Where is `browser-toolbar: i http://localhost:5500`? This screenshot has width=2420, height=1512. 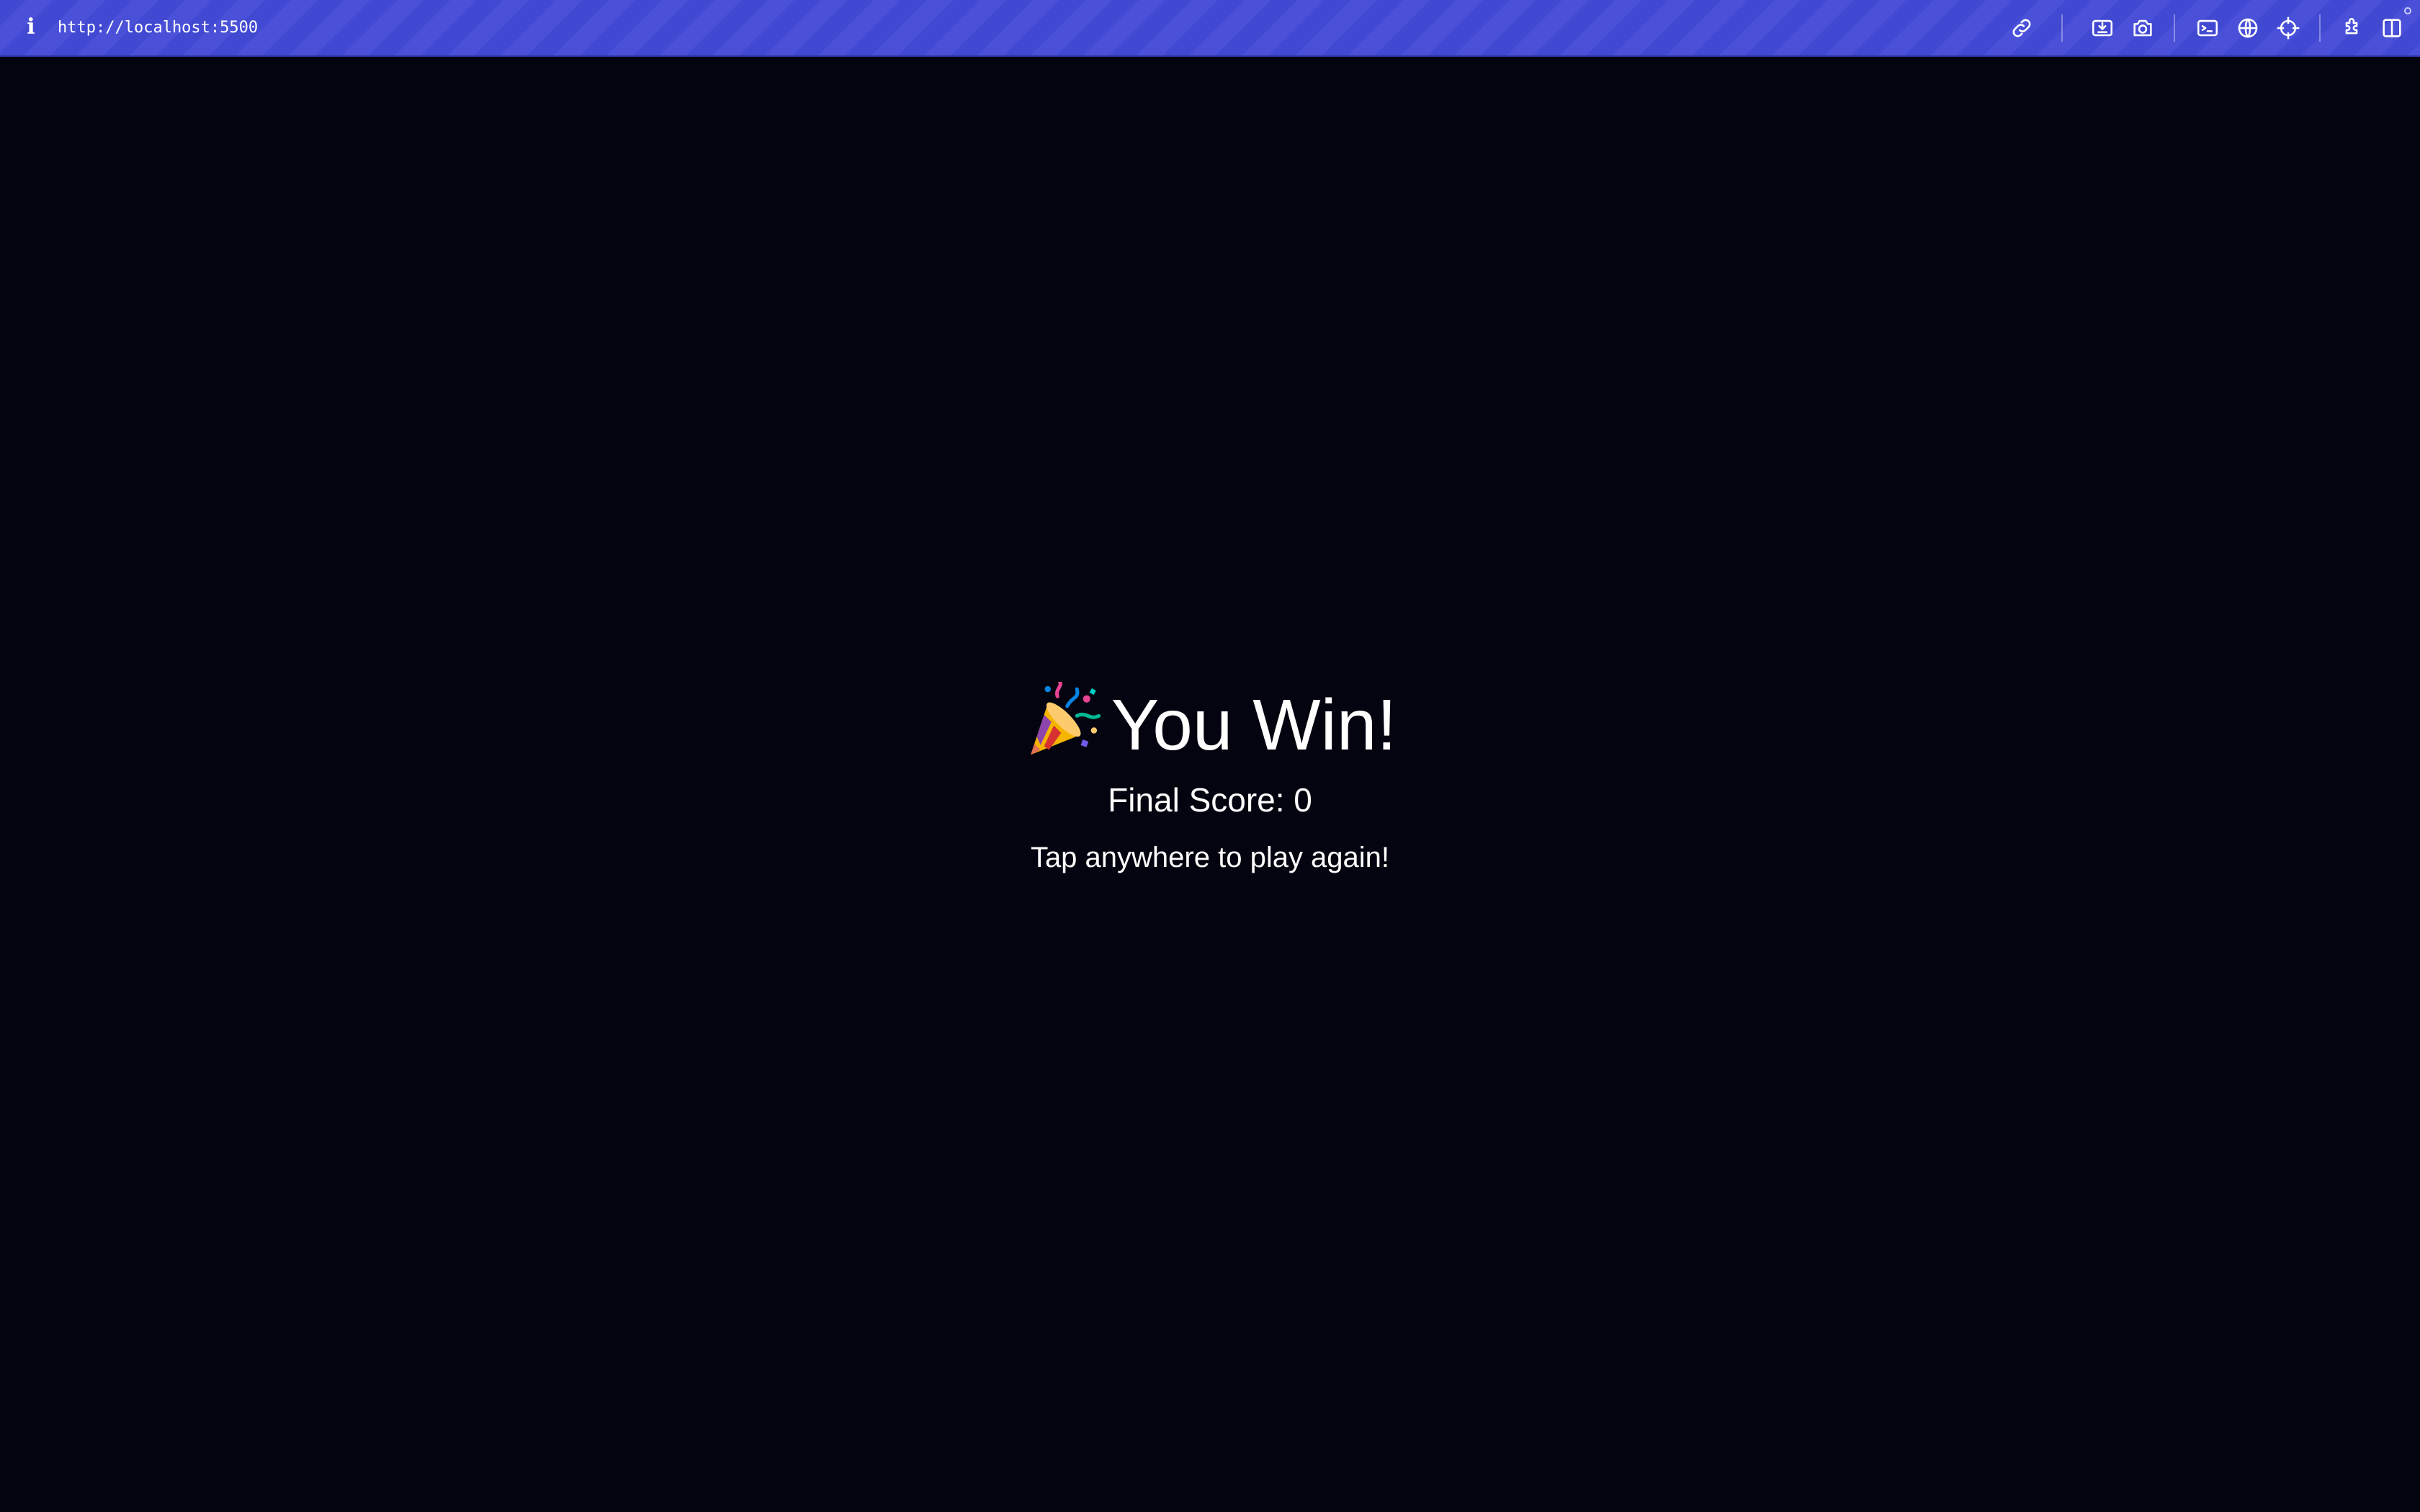
browser-toolbar: i http://localhost:5500 is located at coordinates (1210, 28).